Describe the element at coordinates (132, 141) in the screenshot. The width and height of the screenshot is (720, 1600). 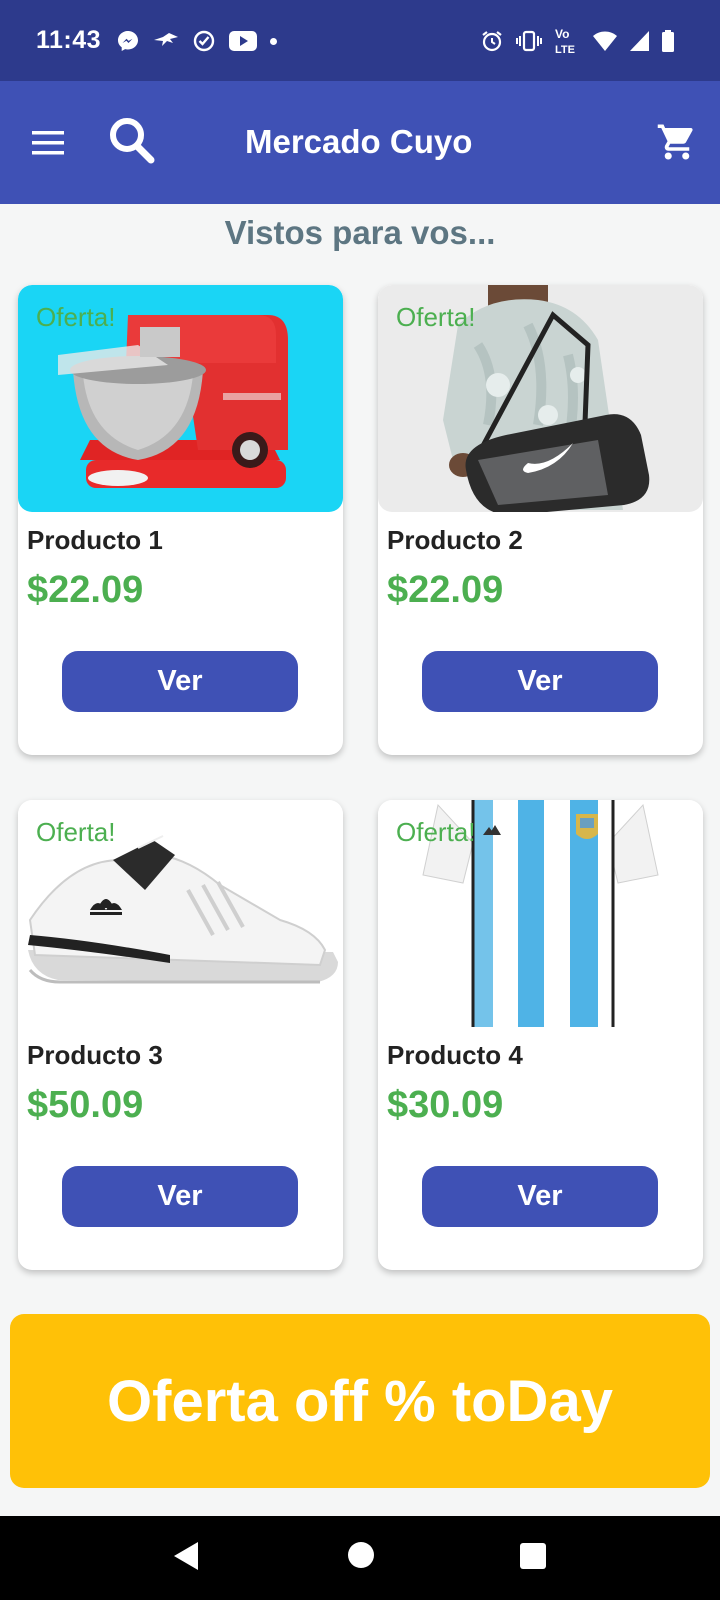
I see `search-icon` at that location.